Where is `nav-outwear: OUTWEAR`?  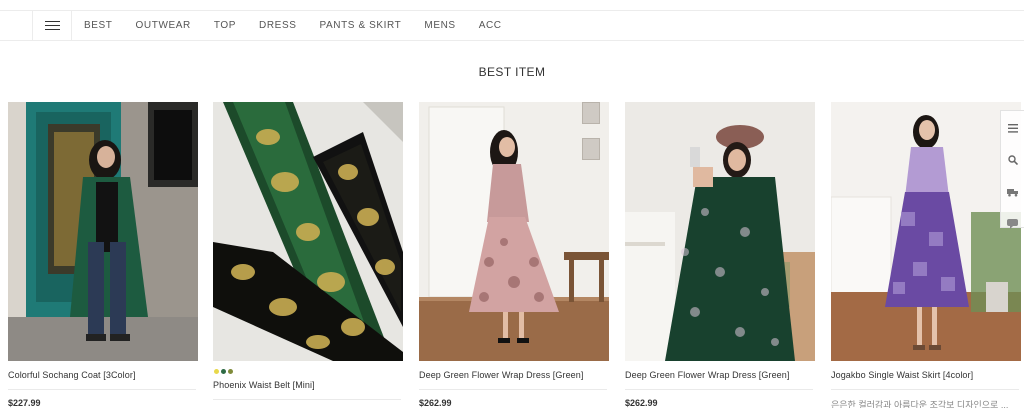
nav-outwear: OUTWEAR is located at coordinates (163, 25).